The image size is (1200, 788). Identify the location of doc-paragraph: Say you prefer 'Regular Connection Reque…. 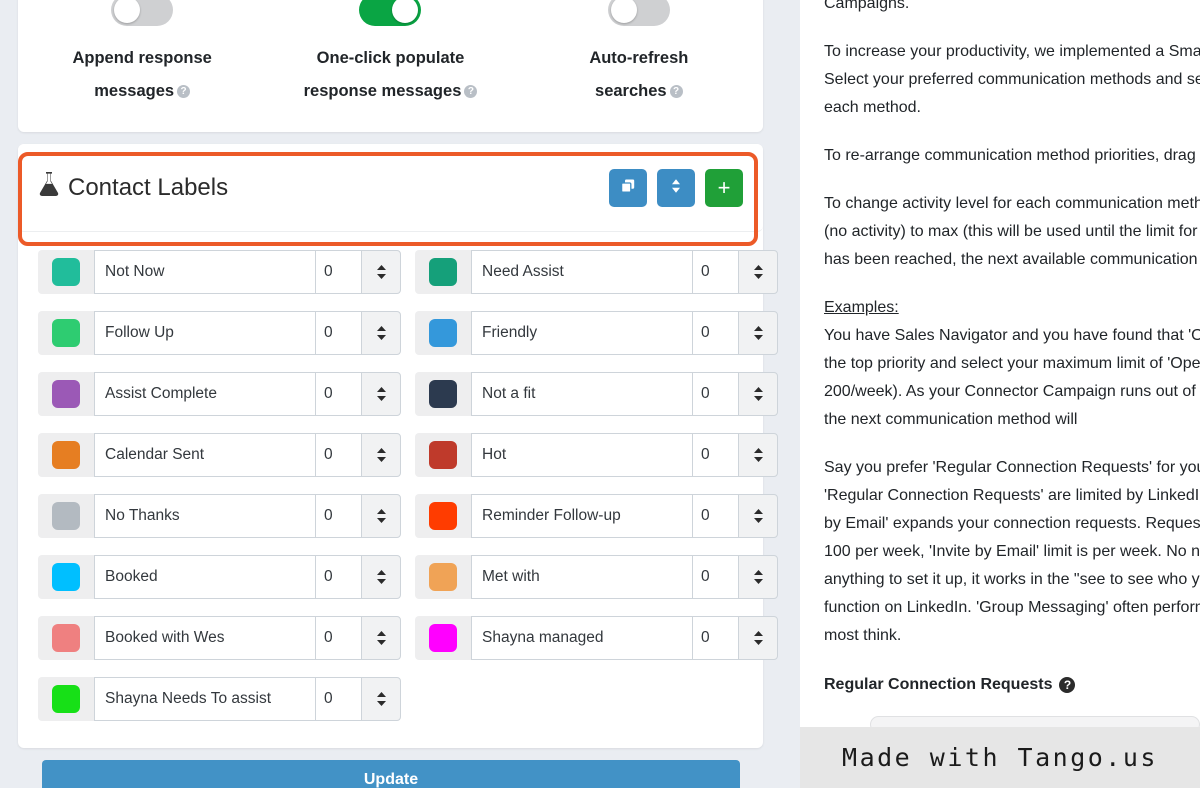
(1012, 551).